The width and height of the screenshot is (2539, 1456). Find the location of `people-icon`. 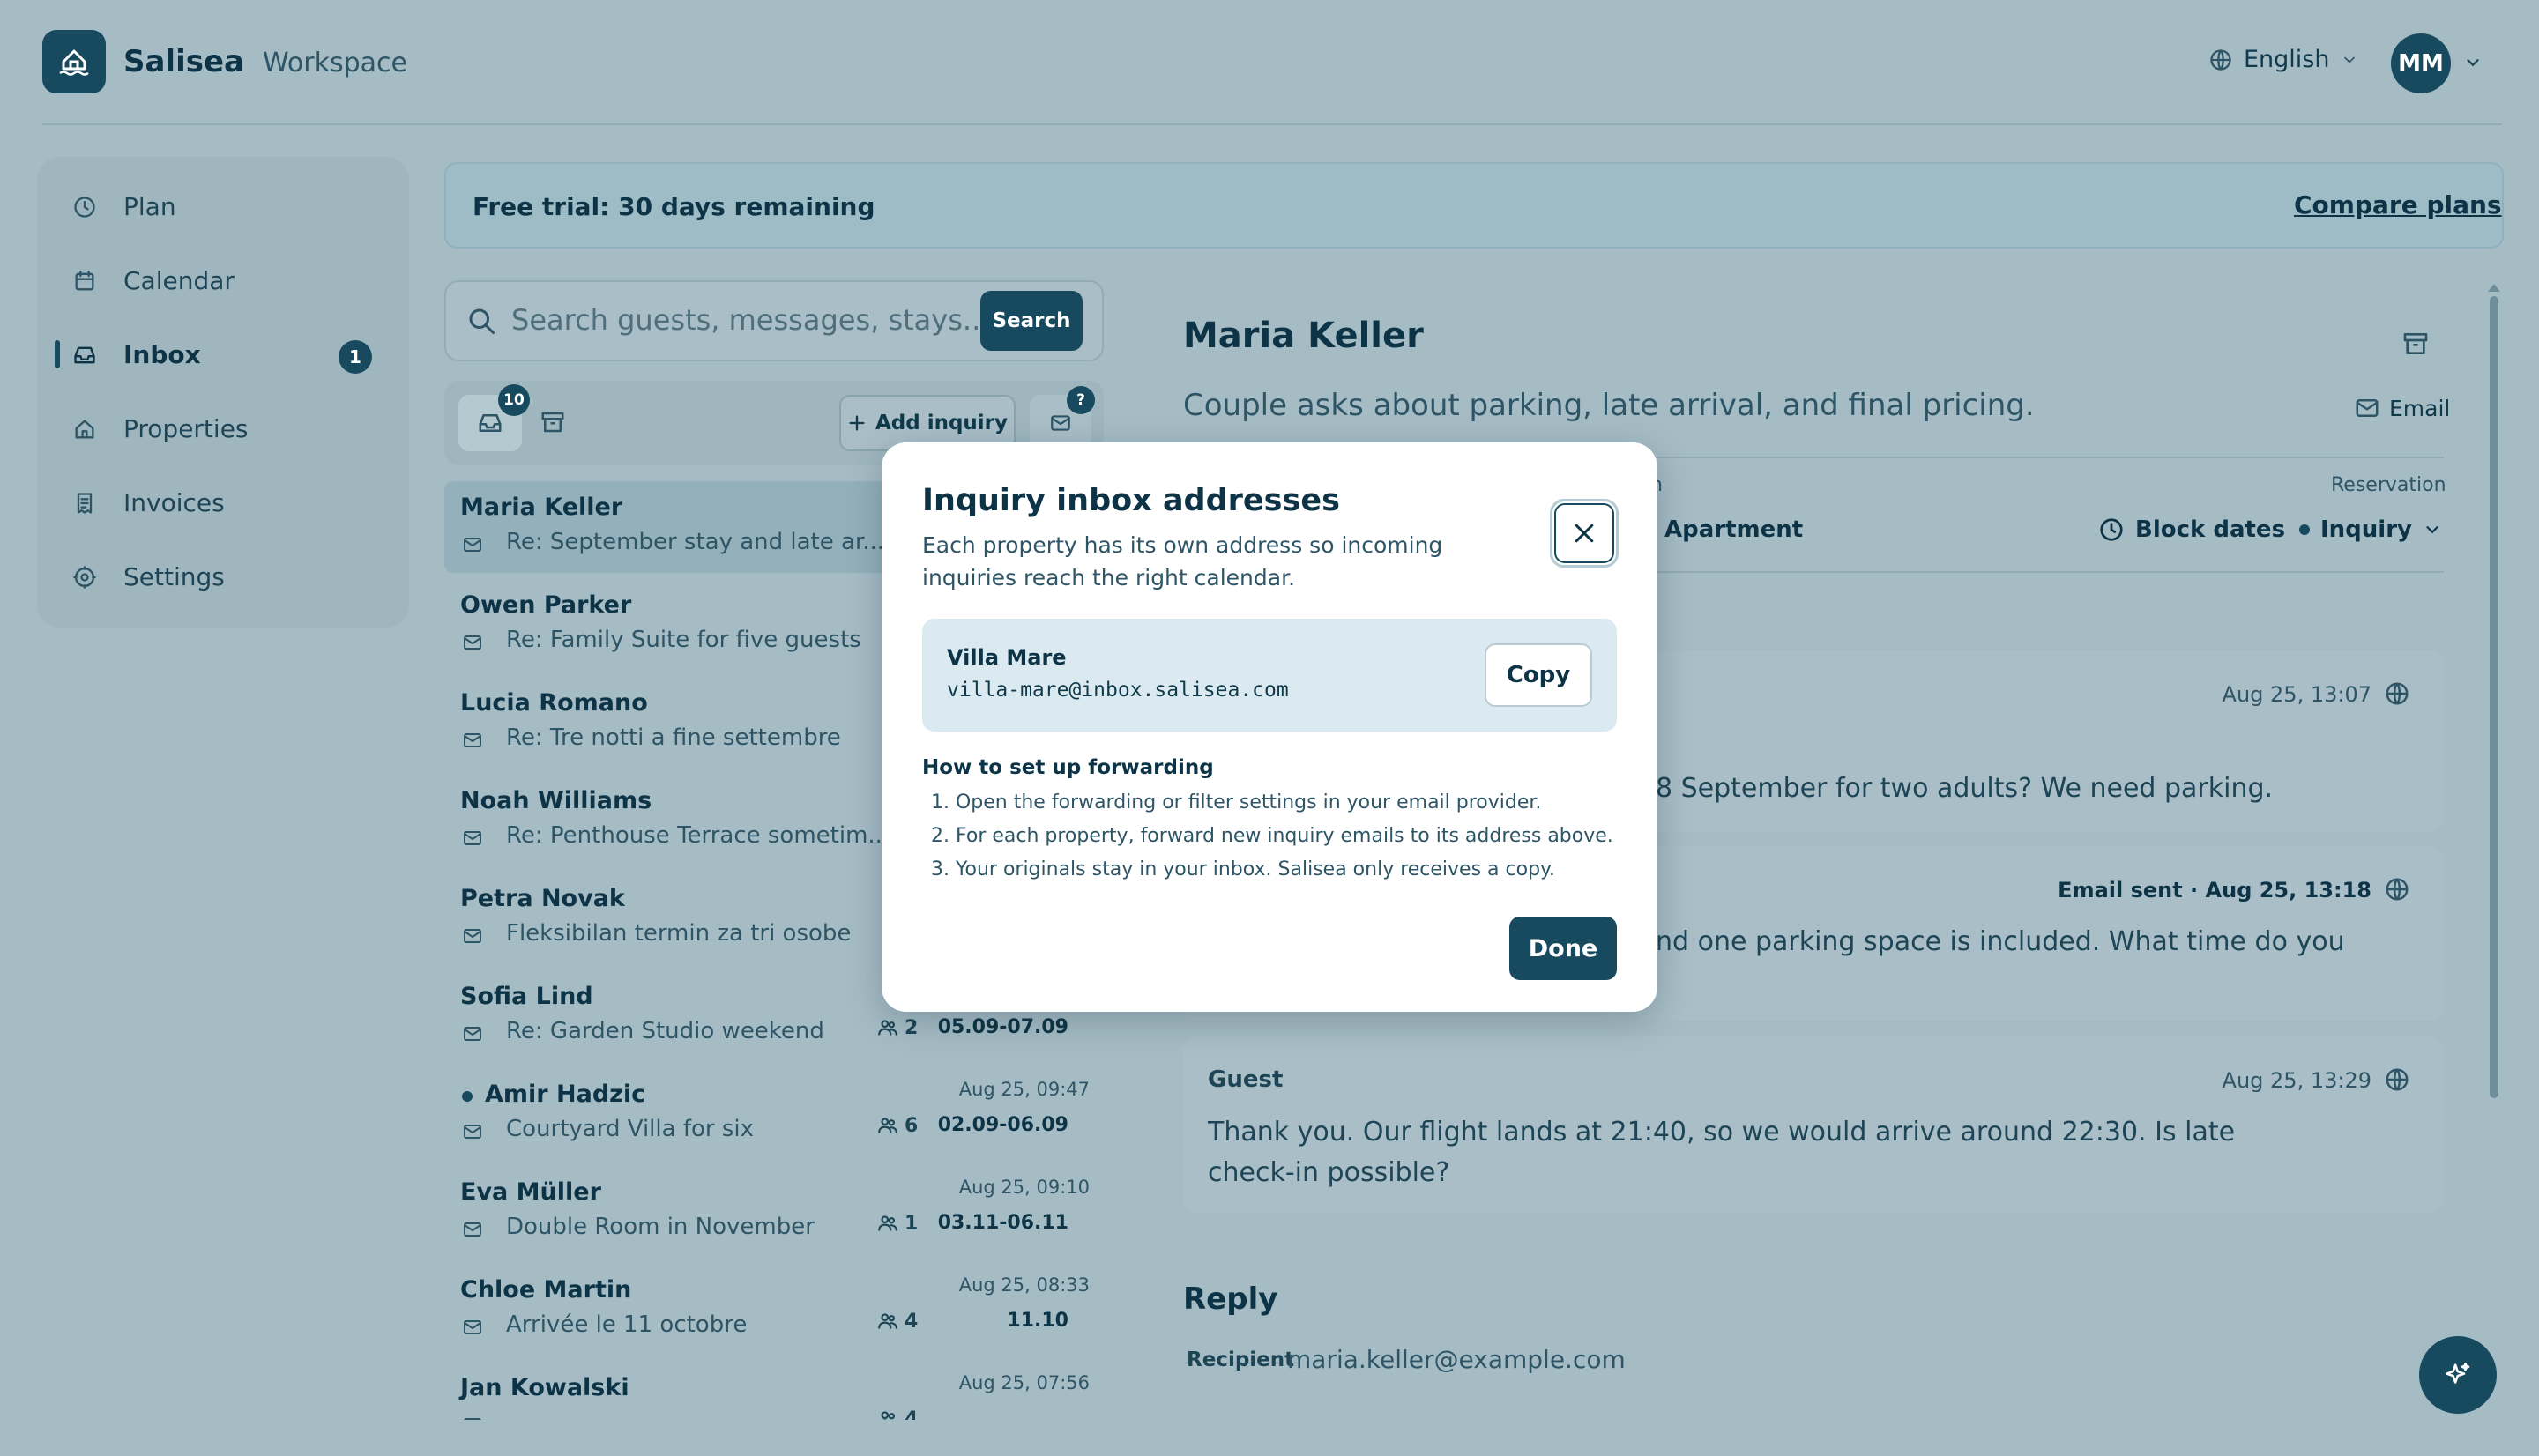

people-icon is located at coordinates (887, 1414).